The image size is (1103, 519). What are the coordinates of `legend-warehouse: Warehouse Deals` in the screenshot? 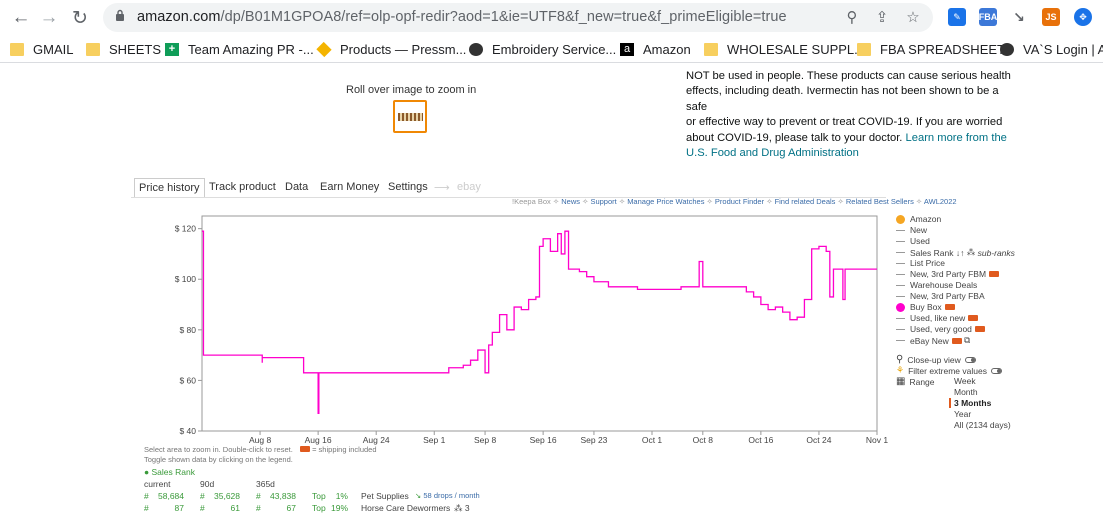 It's located at (936, 285).